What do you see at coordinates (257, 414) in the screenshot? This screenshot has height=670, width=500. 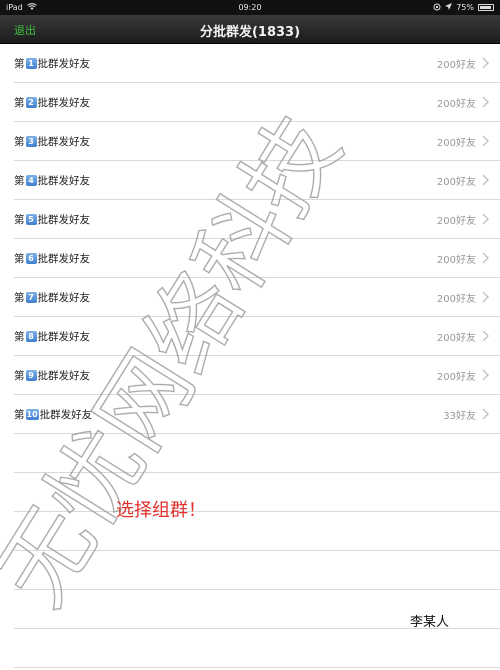 I see `list-item: 第 10 批群发好友 33好友` at bounding box center [257, 414].